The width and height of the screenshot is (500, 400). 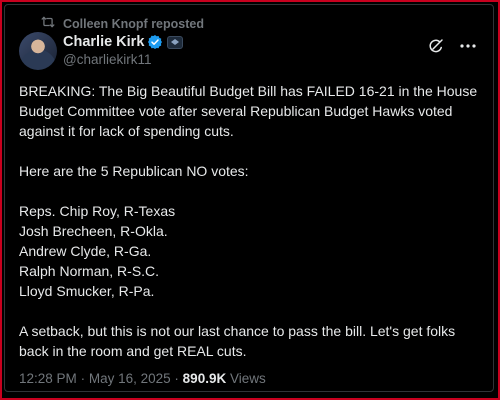 I want to click on author-avatar, so click(x=38, y=51).